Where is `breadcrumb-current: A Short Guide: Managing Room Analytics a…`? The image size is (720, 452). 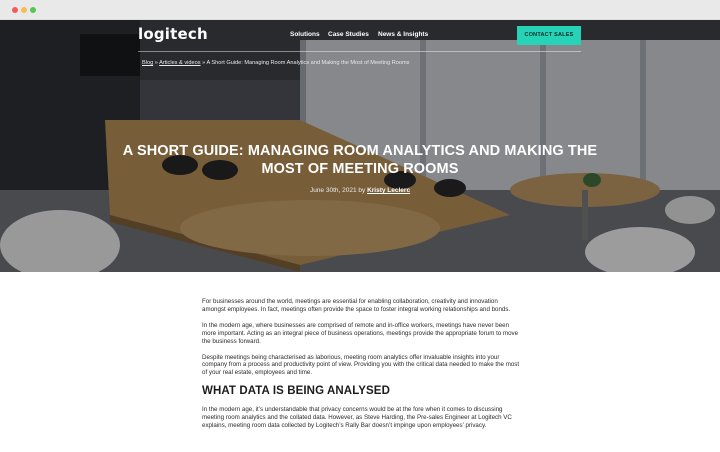
breadcrumb-current: A Short Guide: Managing Room Analytics a… is located at coordinates (308, 63).